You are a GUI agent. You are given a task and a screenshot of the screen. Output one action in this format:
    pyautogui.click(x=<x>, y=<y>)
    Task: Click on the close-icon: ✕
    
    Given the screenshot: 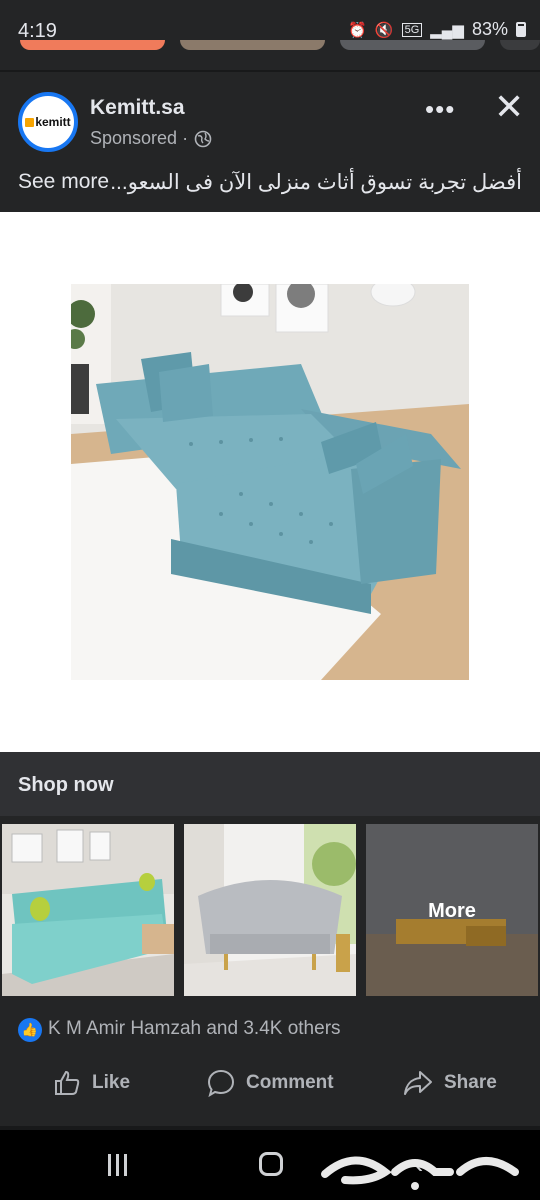 What is the action you would take?
    pyautogui.click(x=509, y=107)
    